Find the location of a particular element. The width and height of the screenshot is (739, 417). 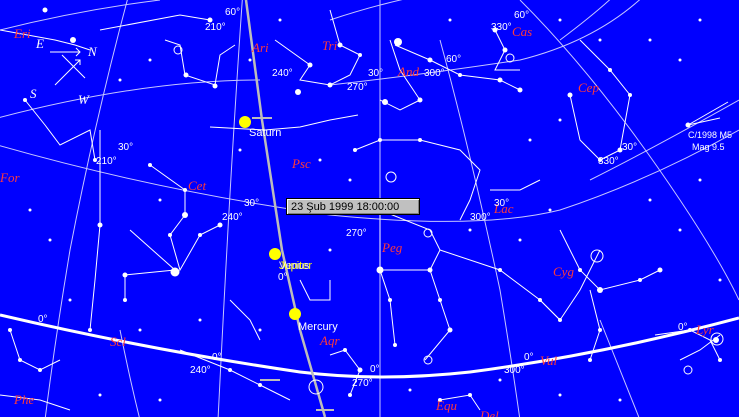

ra-label-210-top: 210° is located at coordinates (215, 27).